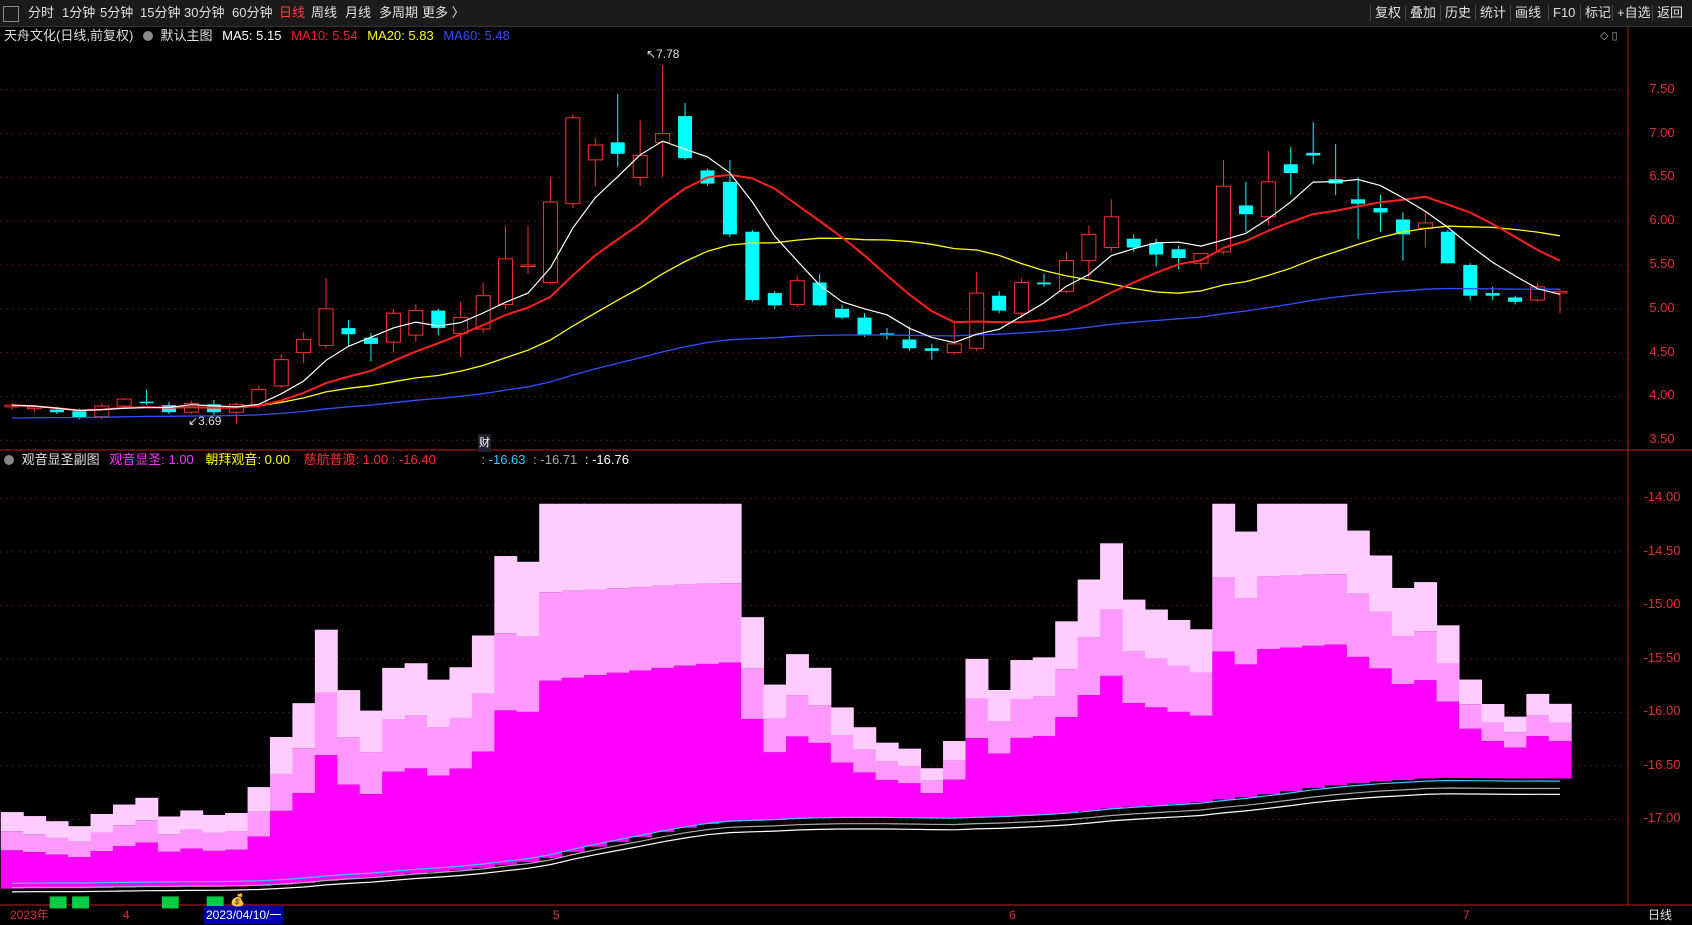 The height and width of the screenshot is (925, 1692). Describe the element at coordinates (116, 13) in the screenshot. I see `period-tab-2: 5分钟` at that location.